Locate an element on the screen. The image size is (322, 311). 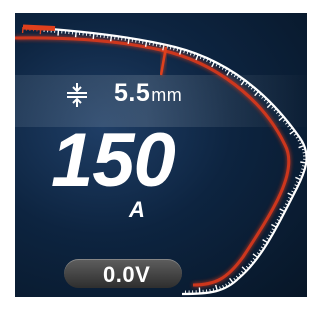
voltage-value: 0.0V is located at coordinates (127, 274).